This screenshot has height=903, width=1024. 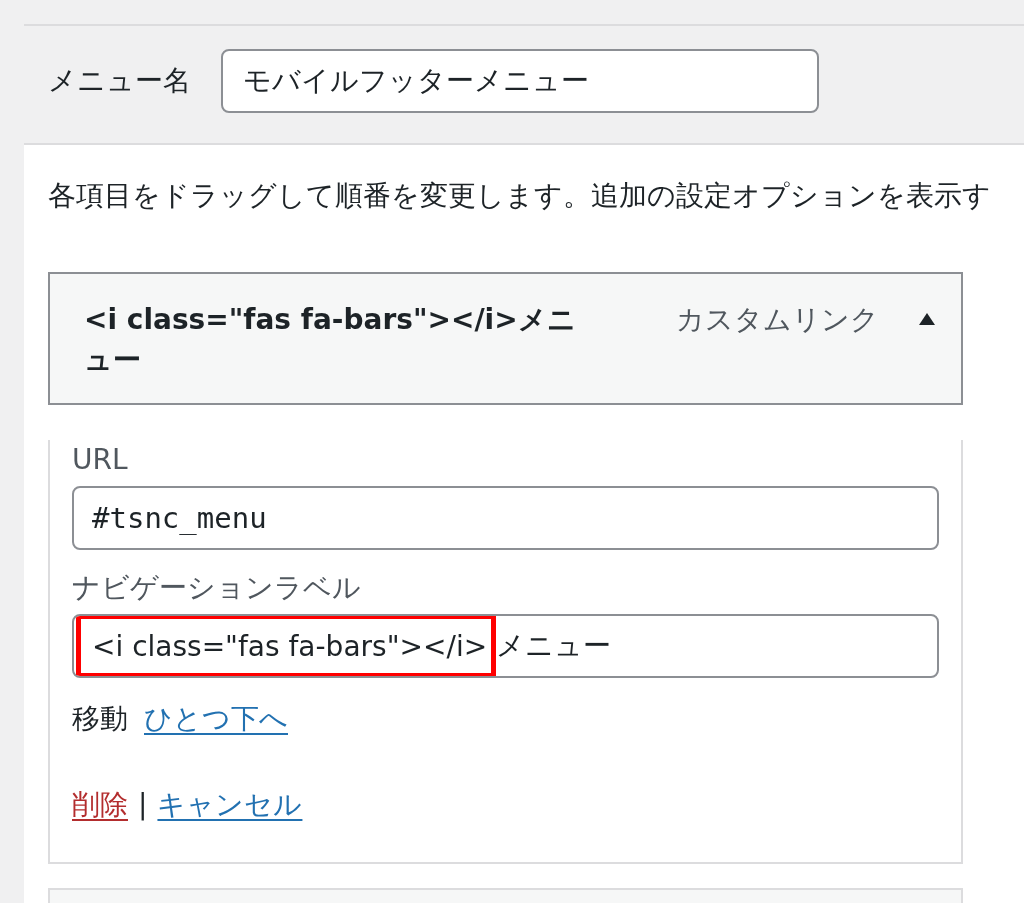 What do you see at coordinates (505, 518) in the screenshot?
I see `url-field: #tsnc_menu` at bounding box center [505, 518].